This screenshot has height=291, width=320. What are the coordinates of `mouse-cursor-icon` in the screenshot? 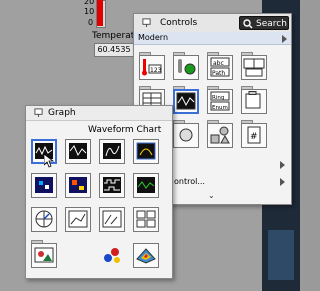 It's located at (49, 161).